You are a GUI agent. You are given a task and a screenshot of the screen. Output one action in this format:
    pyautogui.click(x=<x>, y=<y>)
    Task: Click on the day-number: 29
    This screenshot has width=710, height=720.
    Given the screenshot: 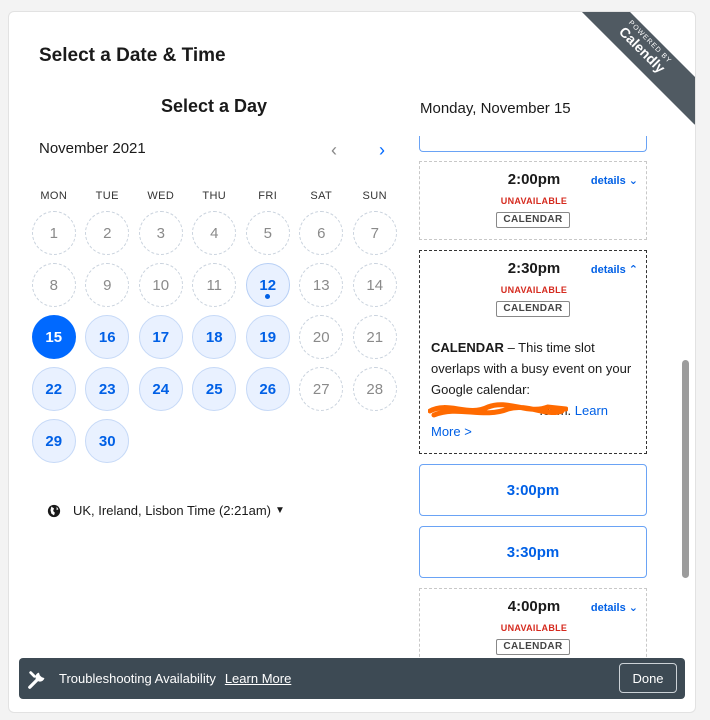 What is the action you would take?
    pyautogui.click(x=54, y=441)
    